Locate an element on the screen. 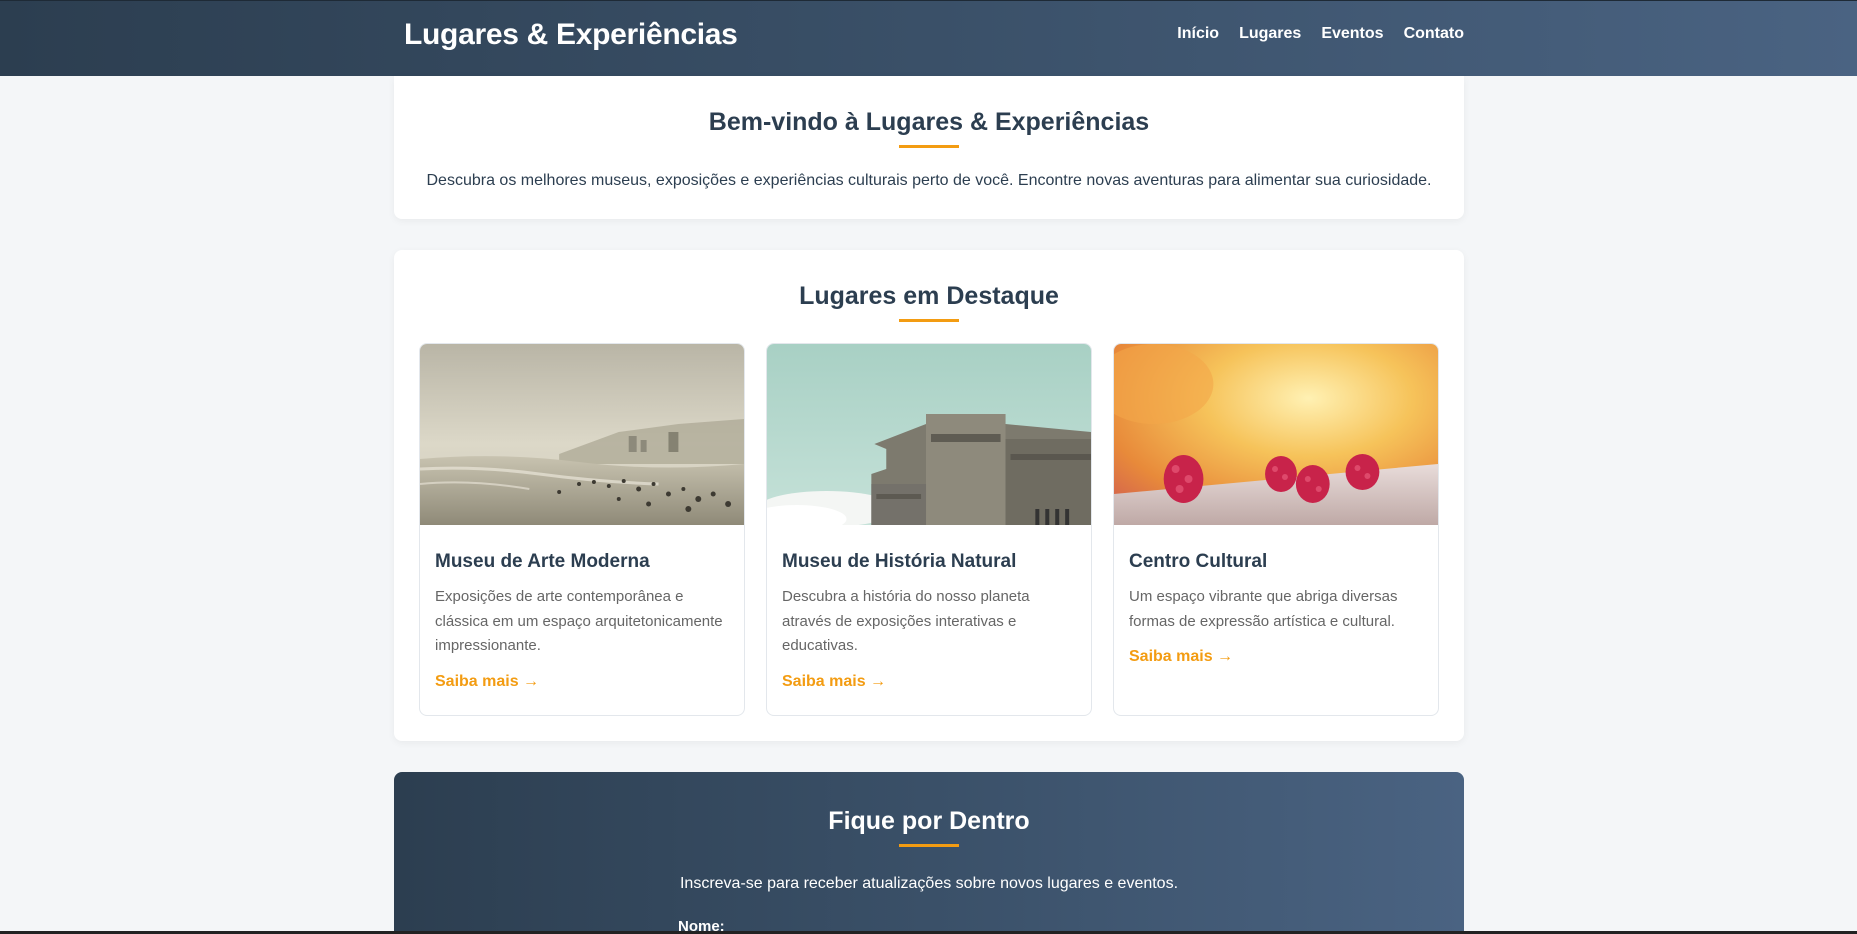 Image resolution: width=1857 pixels, height=934 pixels. main-nav: Início Lugares Eventos Contato is located at coordinates (1320, 34).